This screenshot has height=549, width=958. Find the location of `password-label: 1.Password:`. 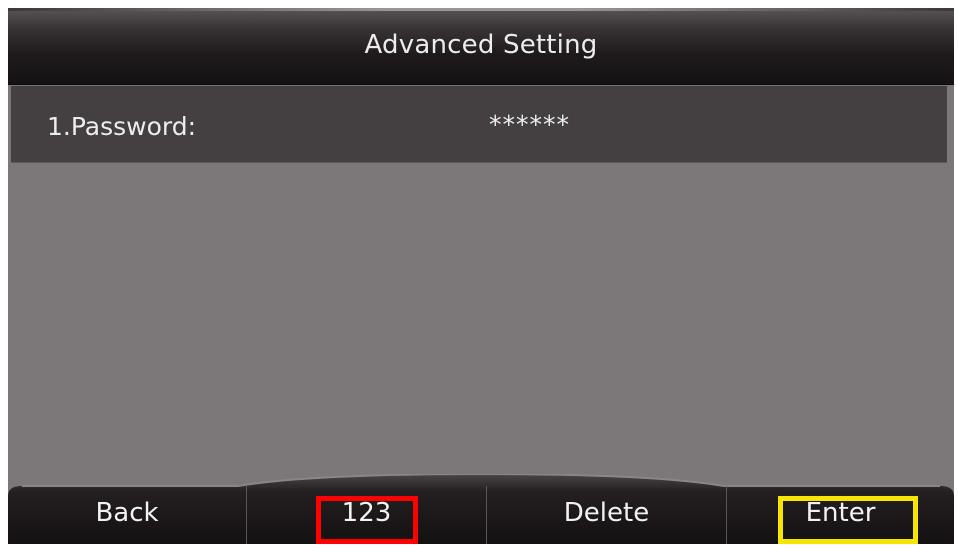

password-label: 1.Password: is located at coordinates (122, 126).